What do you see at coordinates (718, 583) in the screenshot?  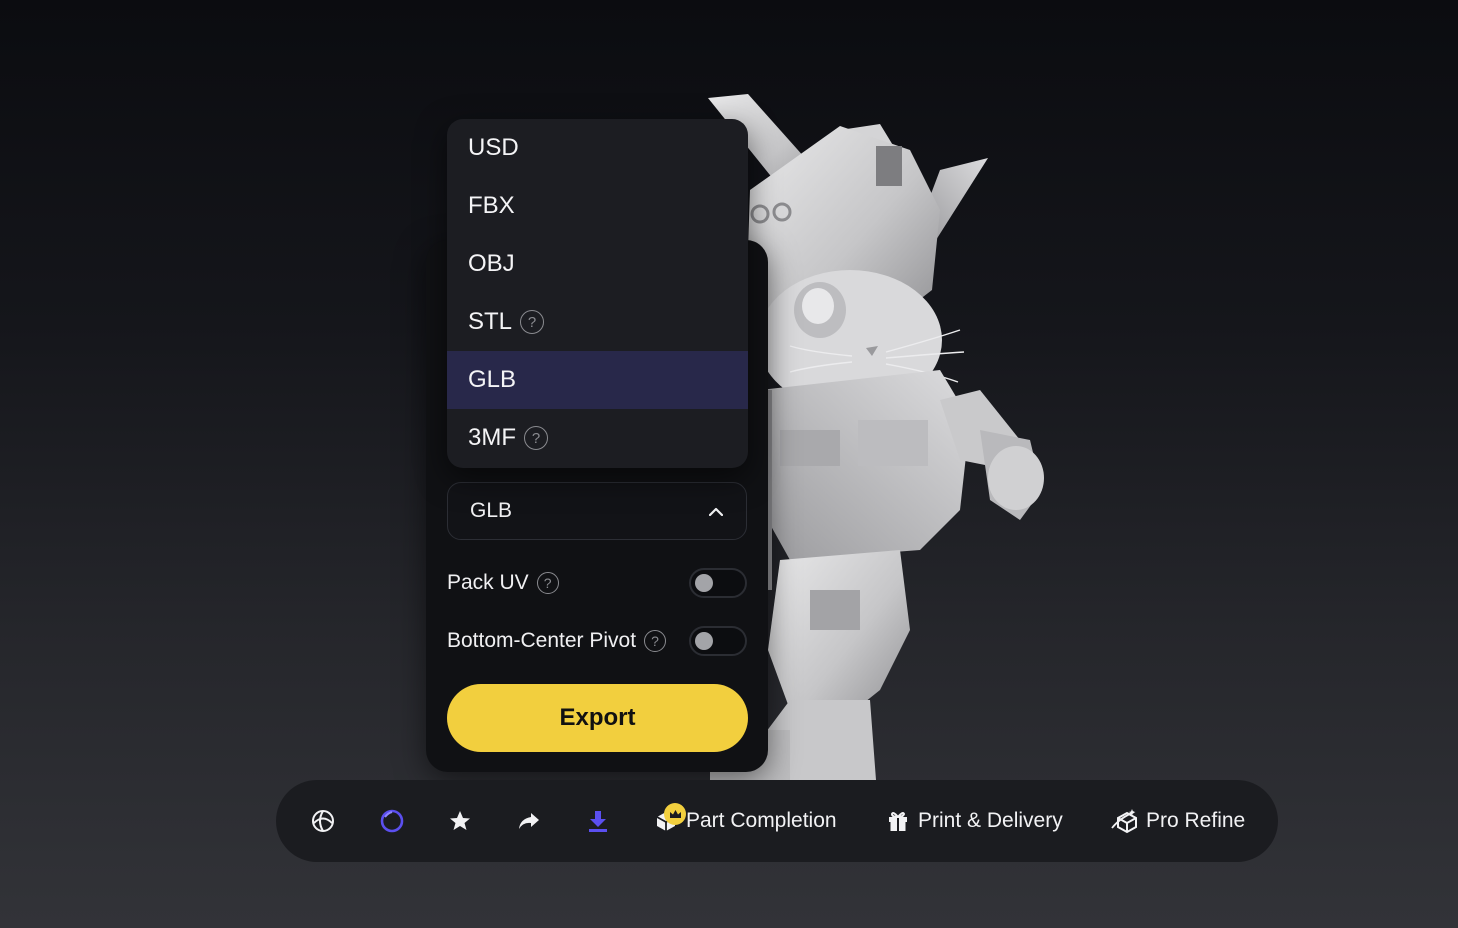 I see `pack-uv-toggle` at bounding box center [718, 583].